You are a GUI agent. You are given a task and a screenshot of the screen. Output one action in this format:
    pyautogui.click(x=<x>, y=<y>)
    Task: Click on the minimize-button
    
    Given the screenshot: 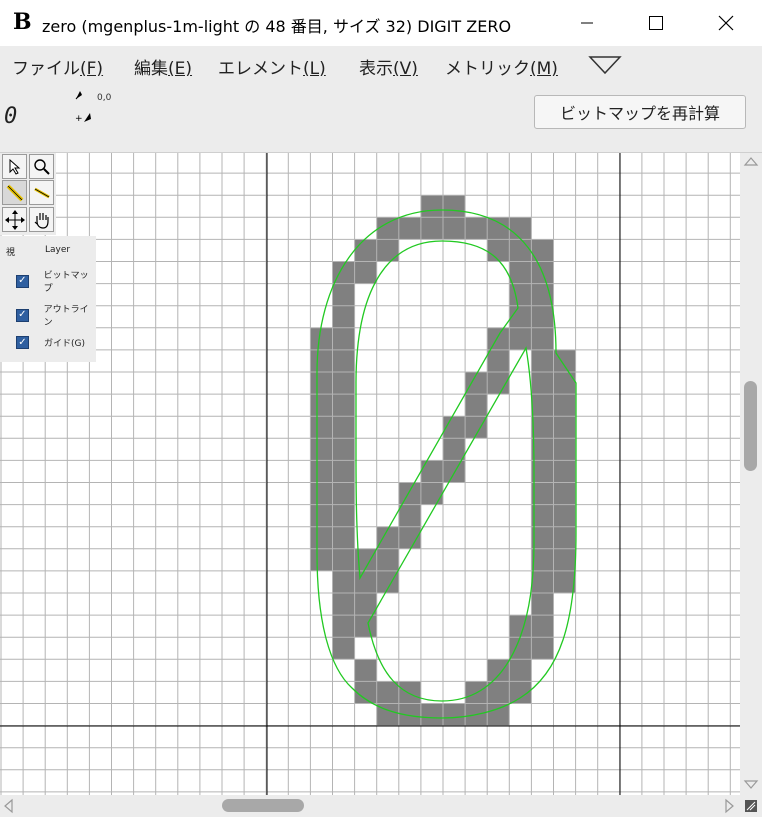 What is the action you would take?
    pyautogui.click(x=587, y=23)
    